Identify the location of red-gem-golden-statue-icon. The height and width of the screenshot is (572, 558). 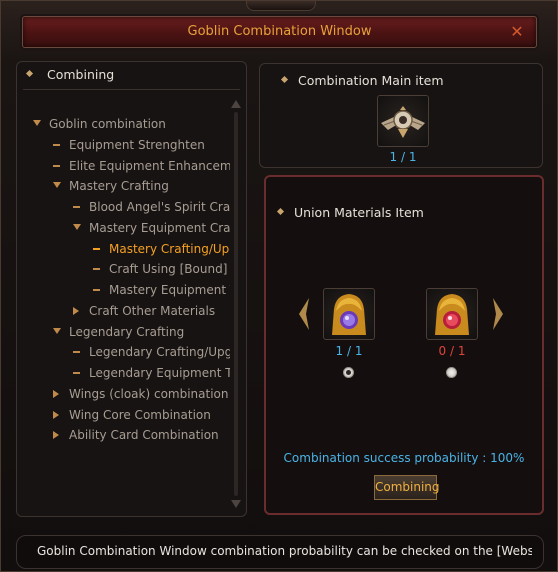
(452, 314).